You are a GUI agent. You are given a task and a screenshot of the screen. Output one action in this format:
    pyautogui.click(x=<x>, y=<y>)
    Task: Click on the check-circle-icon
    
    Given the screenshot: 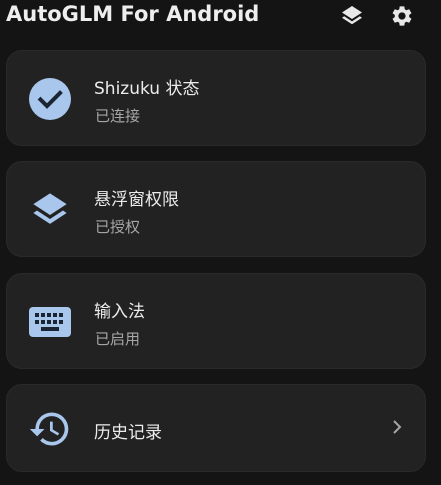 What is the action you would take?
    pyautogui.click(x=50, y=99)
    